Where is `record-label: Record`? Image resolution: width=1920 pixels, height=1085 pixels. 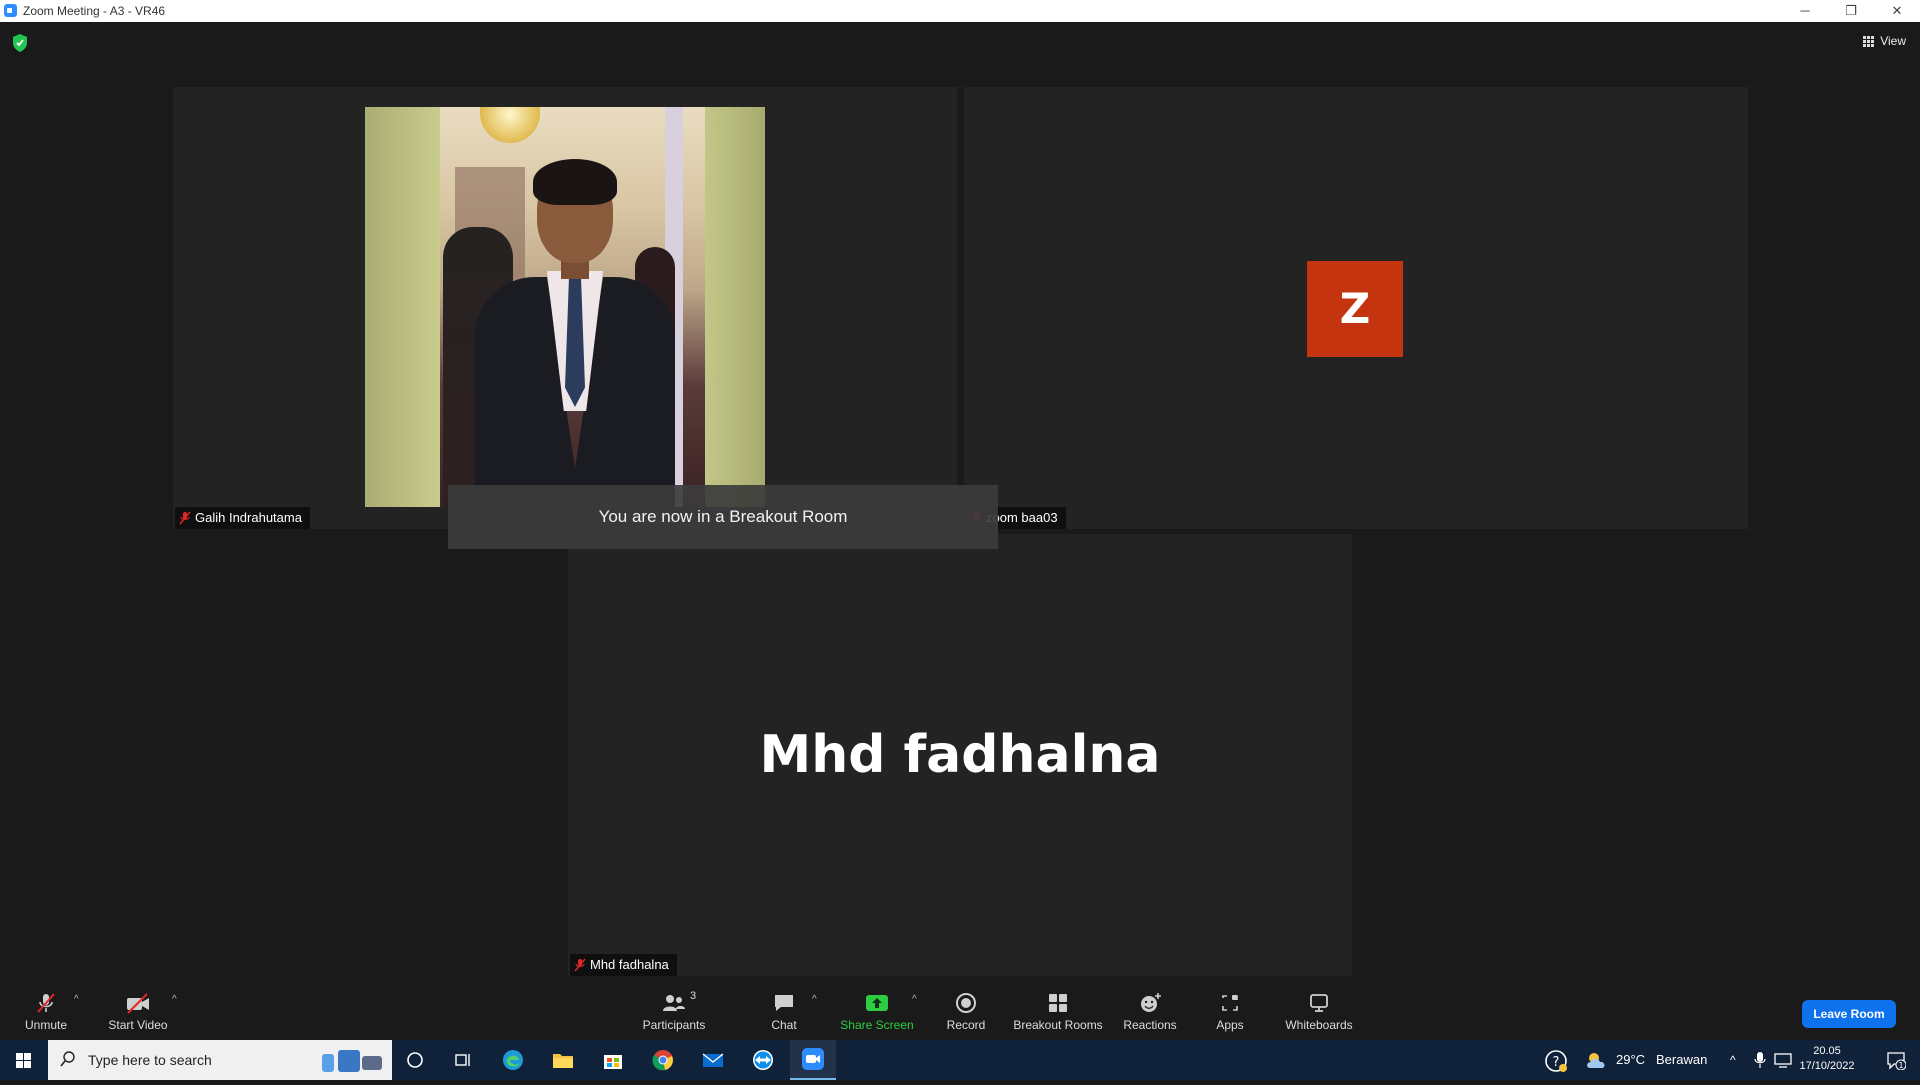 record-label: Record is located at coordinates (966, 1025).